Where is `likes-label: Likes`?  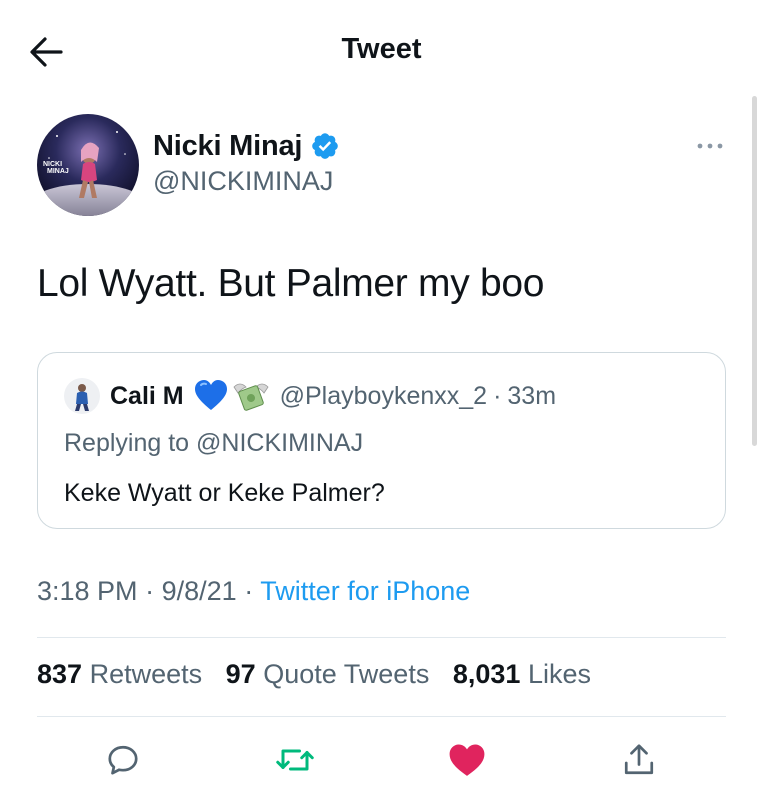
likes-label: Likes is located at coordinates (559, 674).